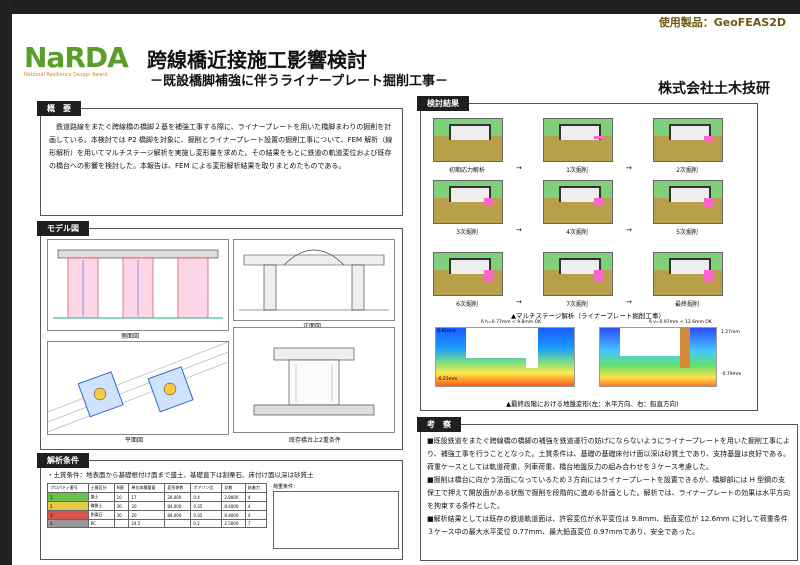 This screenshot has width=800, height=565. I want to click on table-cell: 10, so click(121, 497).